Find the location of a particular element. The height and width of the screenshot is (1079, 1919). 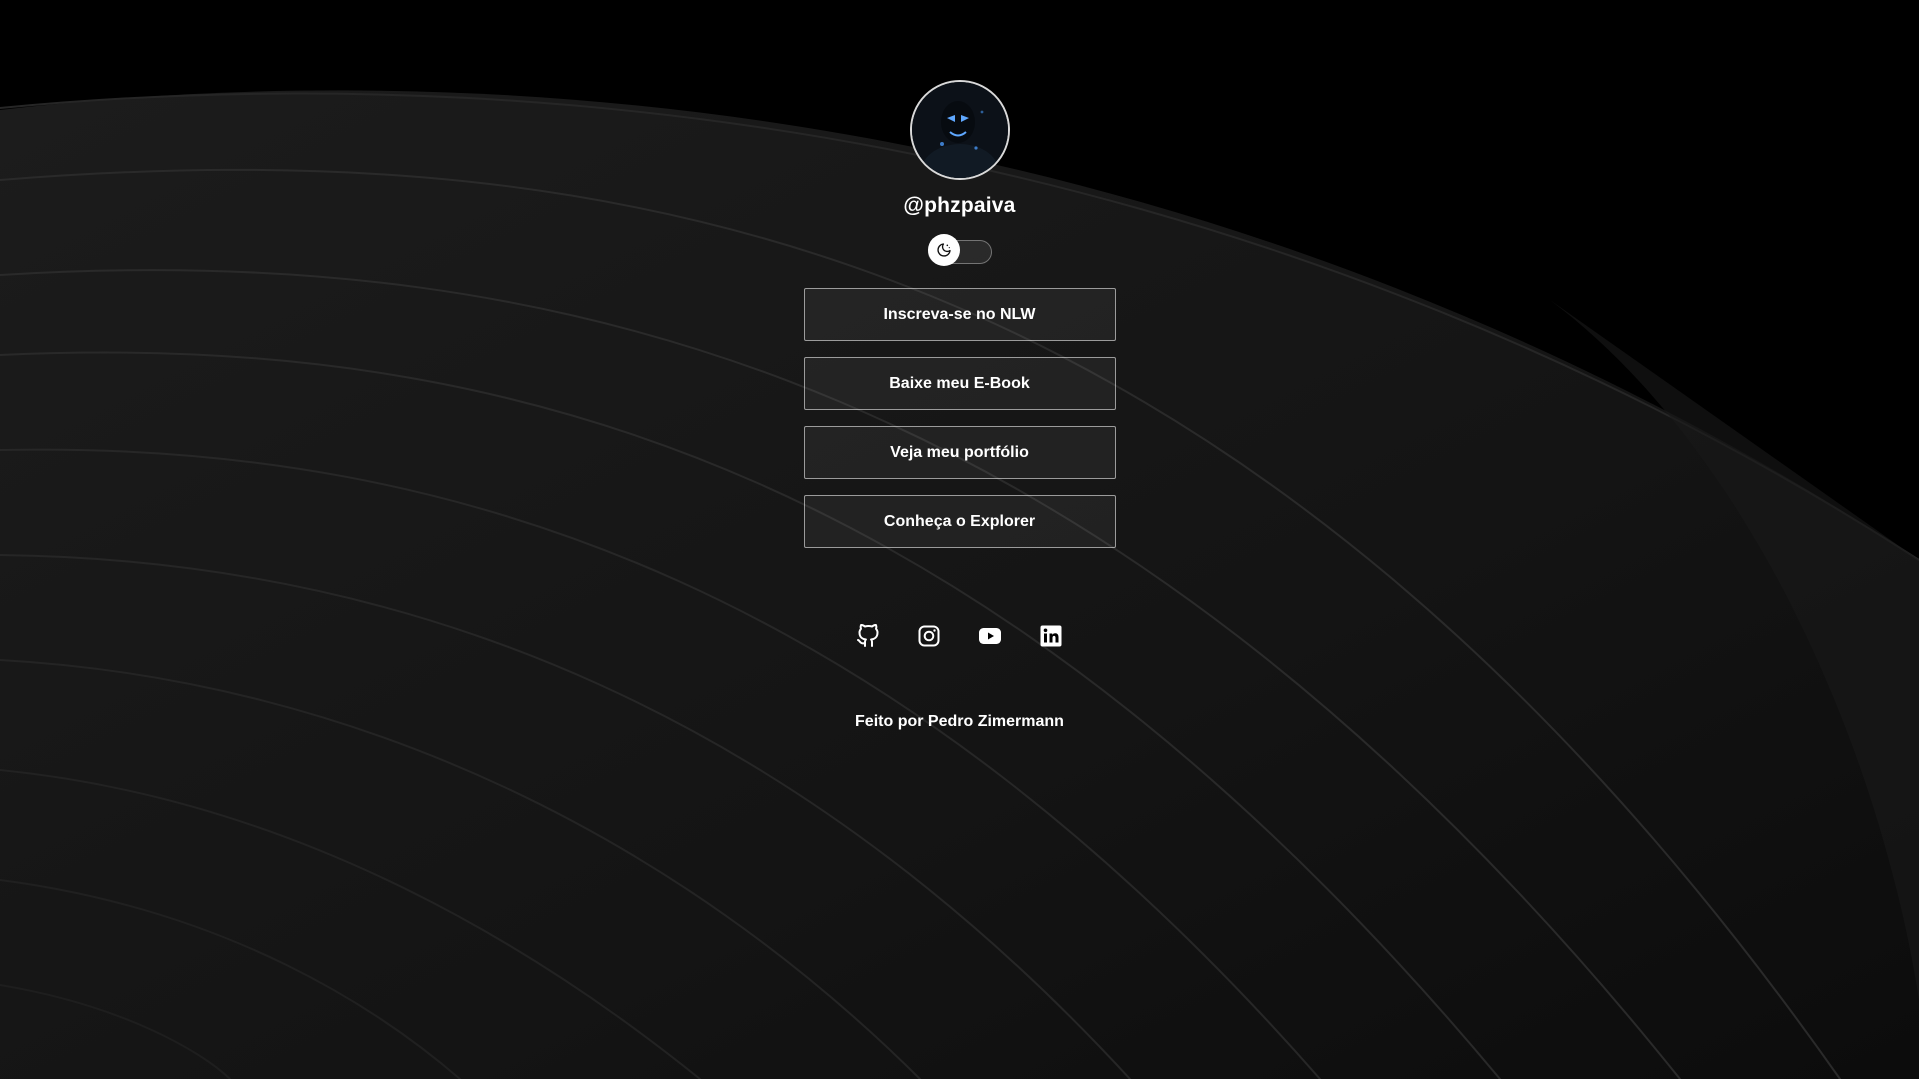

social-links is located at coordinates (959, 636).